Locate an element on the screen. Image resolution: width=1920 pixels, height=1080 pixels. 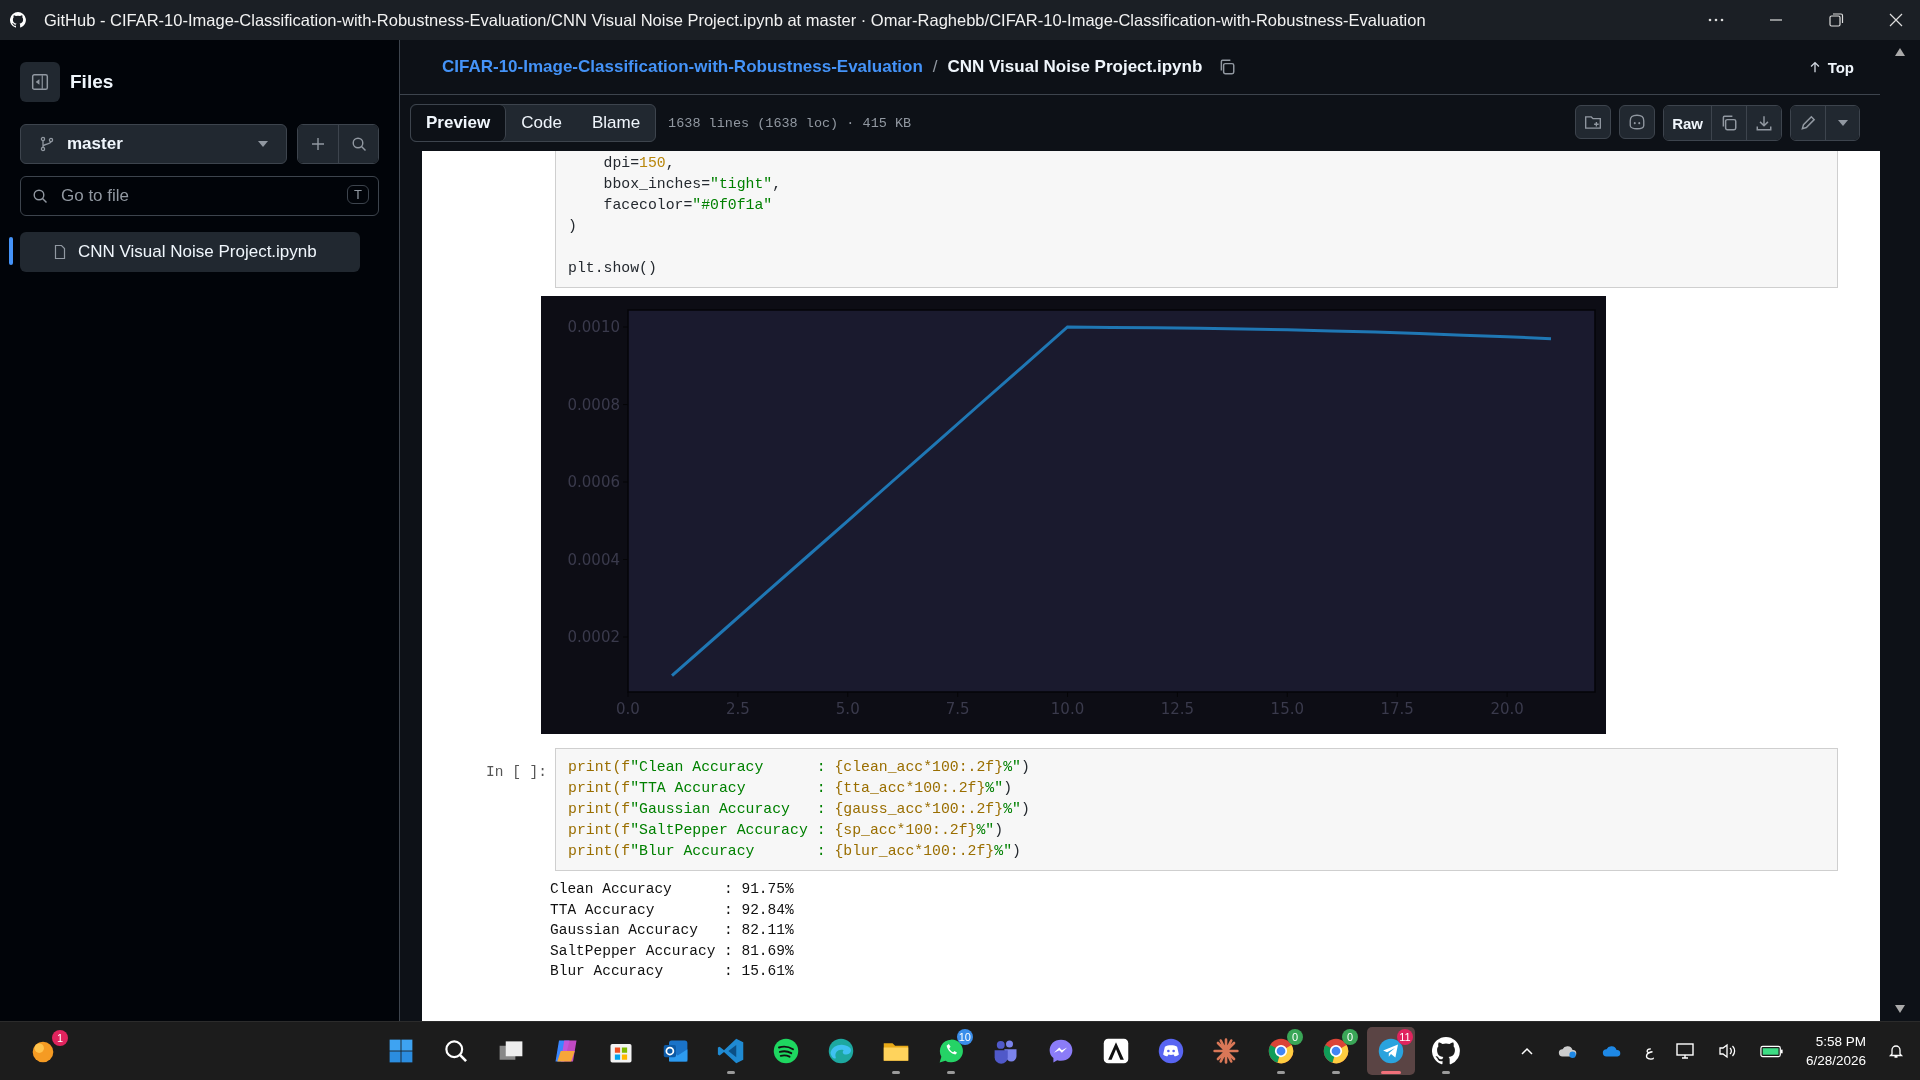
folder-plus-icon is located at coordinates (1593, 122).